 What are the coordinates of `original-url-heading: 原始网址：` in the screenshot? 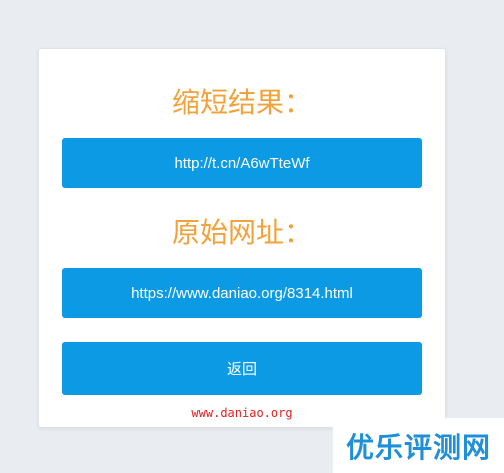 It's located at (241, 232).